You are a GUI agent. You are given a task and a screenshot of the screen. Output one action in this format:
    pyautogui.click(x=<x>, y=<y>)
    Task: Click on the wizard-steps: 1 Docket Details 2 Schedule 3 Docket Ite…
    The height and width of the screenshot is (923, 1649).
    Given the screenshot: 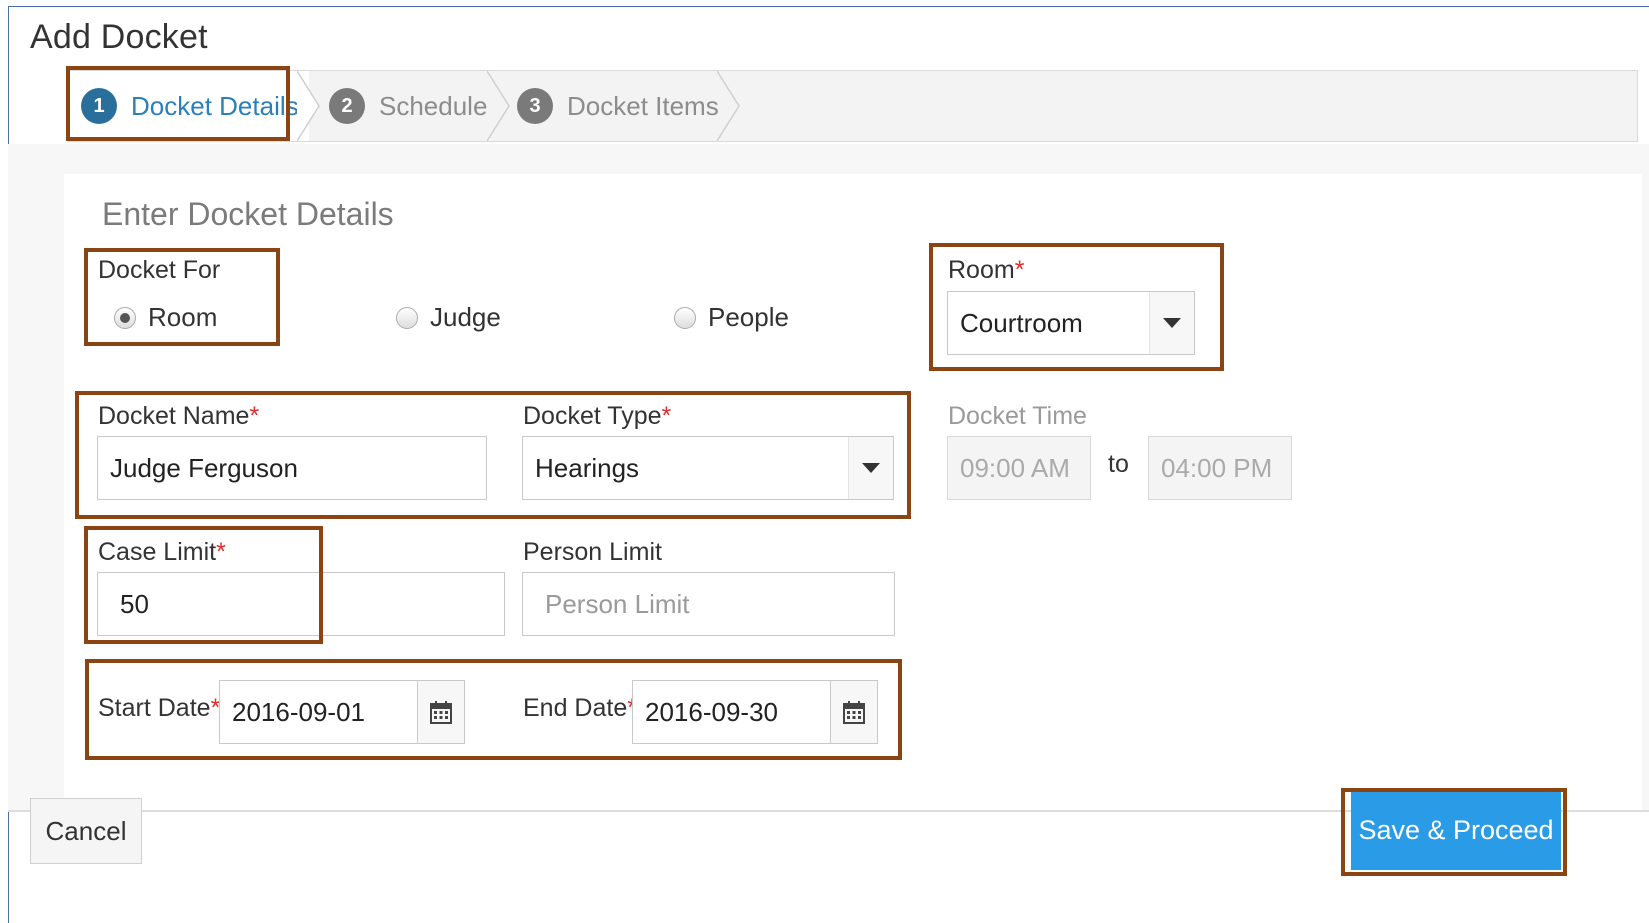 What is the action you would take?
    pyautogui.click(x=853, y=106)
    